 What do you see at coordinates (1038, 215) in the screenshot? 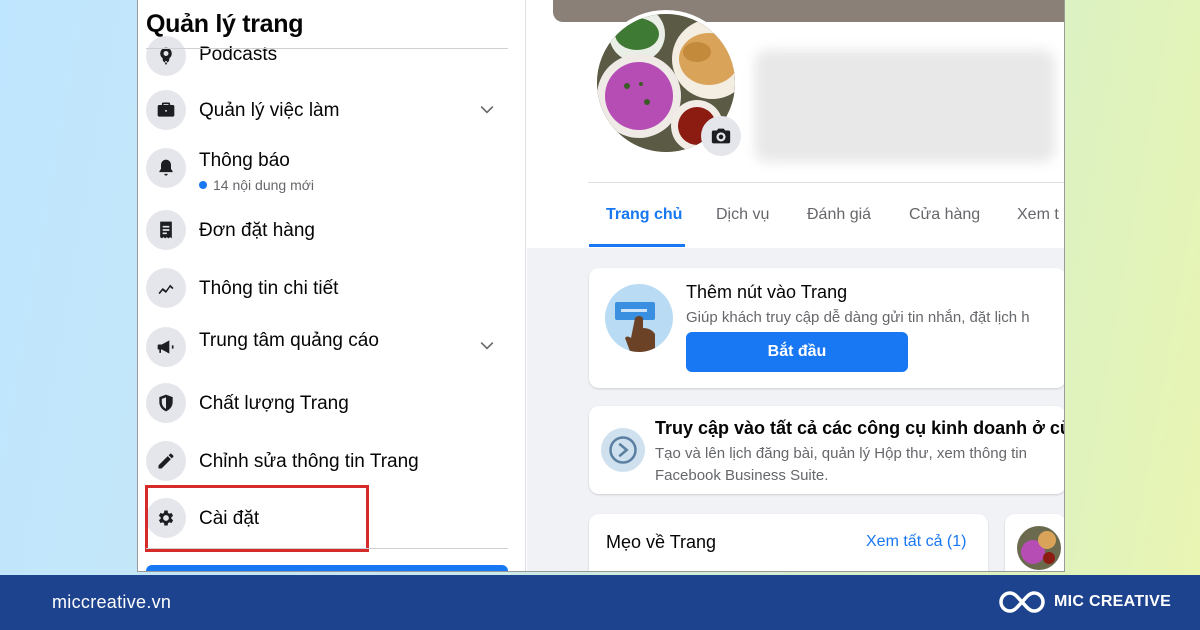
I see `tab-more: Xem t` at bounding box center [1038, 215].